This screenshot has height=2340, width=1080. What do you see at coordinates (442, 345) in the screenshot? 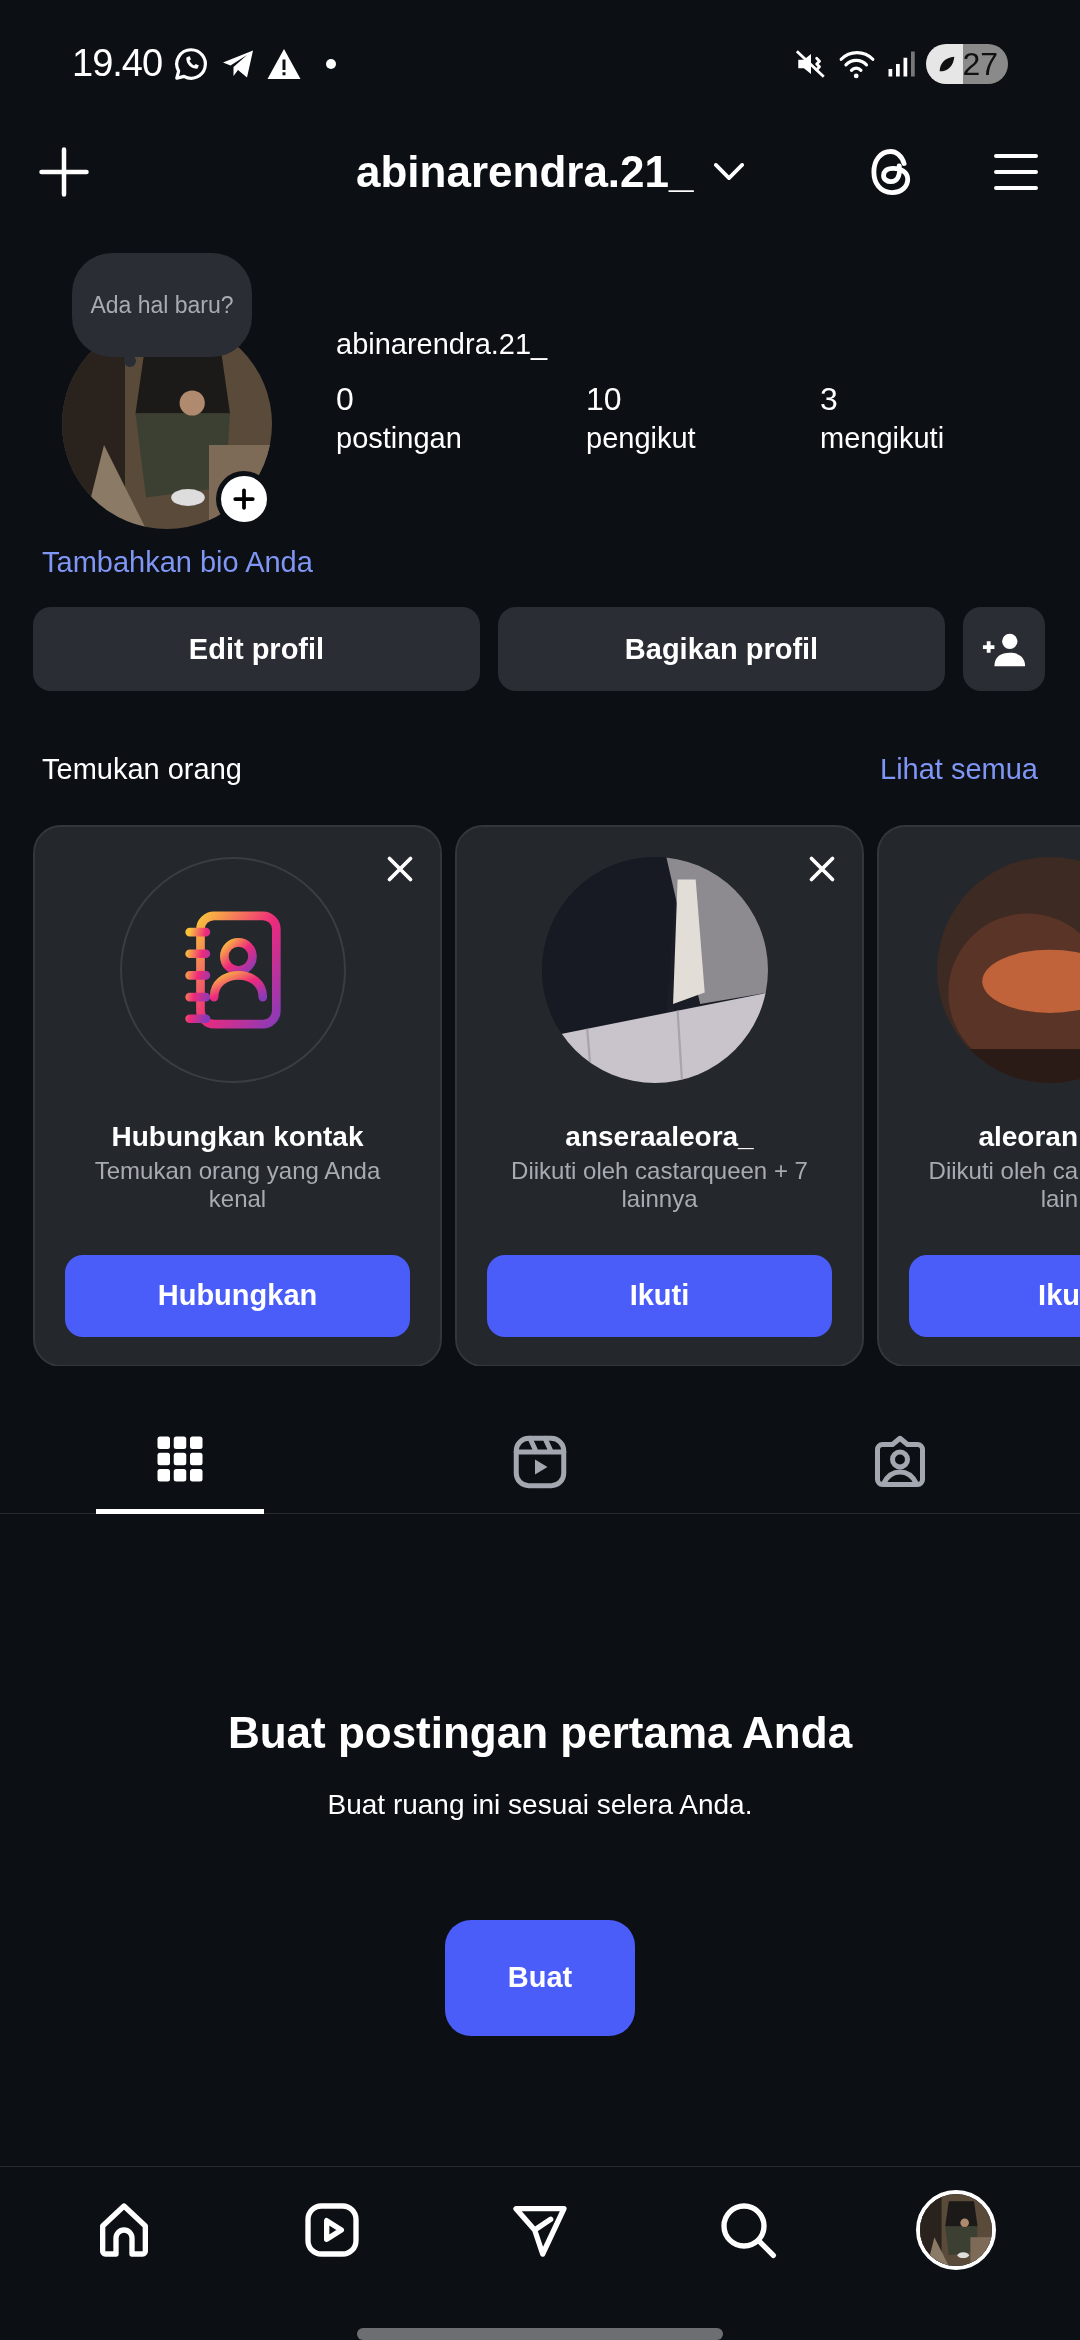
I see `profile-username: abinarendra.21_` at bounding box center [442, 345].